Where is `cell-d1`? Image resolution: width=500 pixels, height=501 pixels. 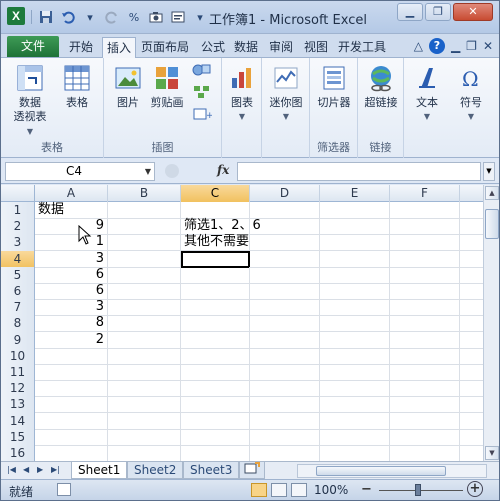
cell-d1 is located at coordinates (285, 210).